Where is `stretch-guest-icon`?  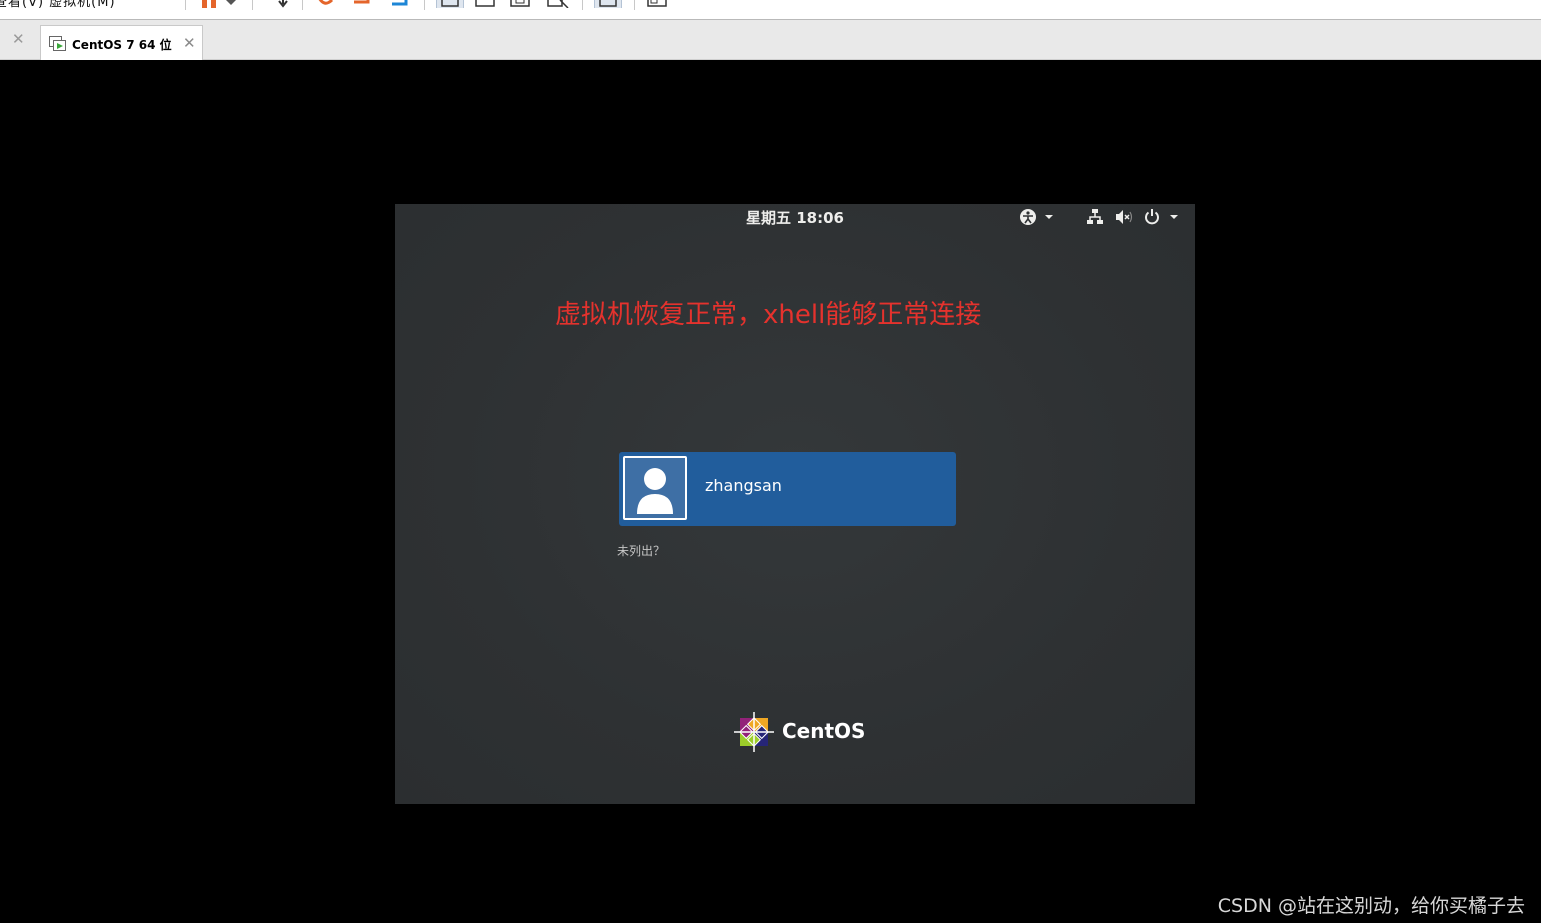
stretch-guest-icon is located at coordinates (558, 4).